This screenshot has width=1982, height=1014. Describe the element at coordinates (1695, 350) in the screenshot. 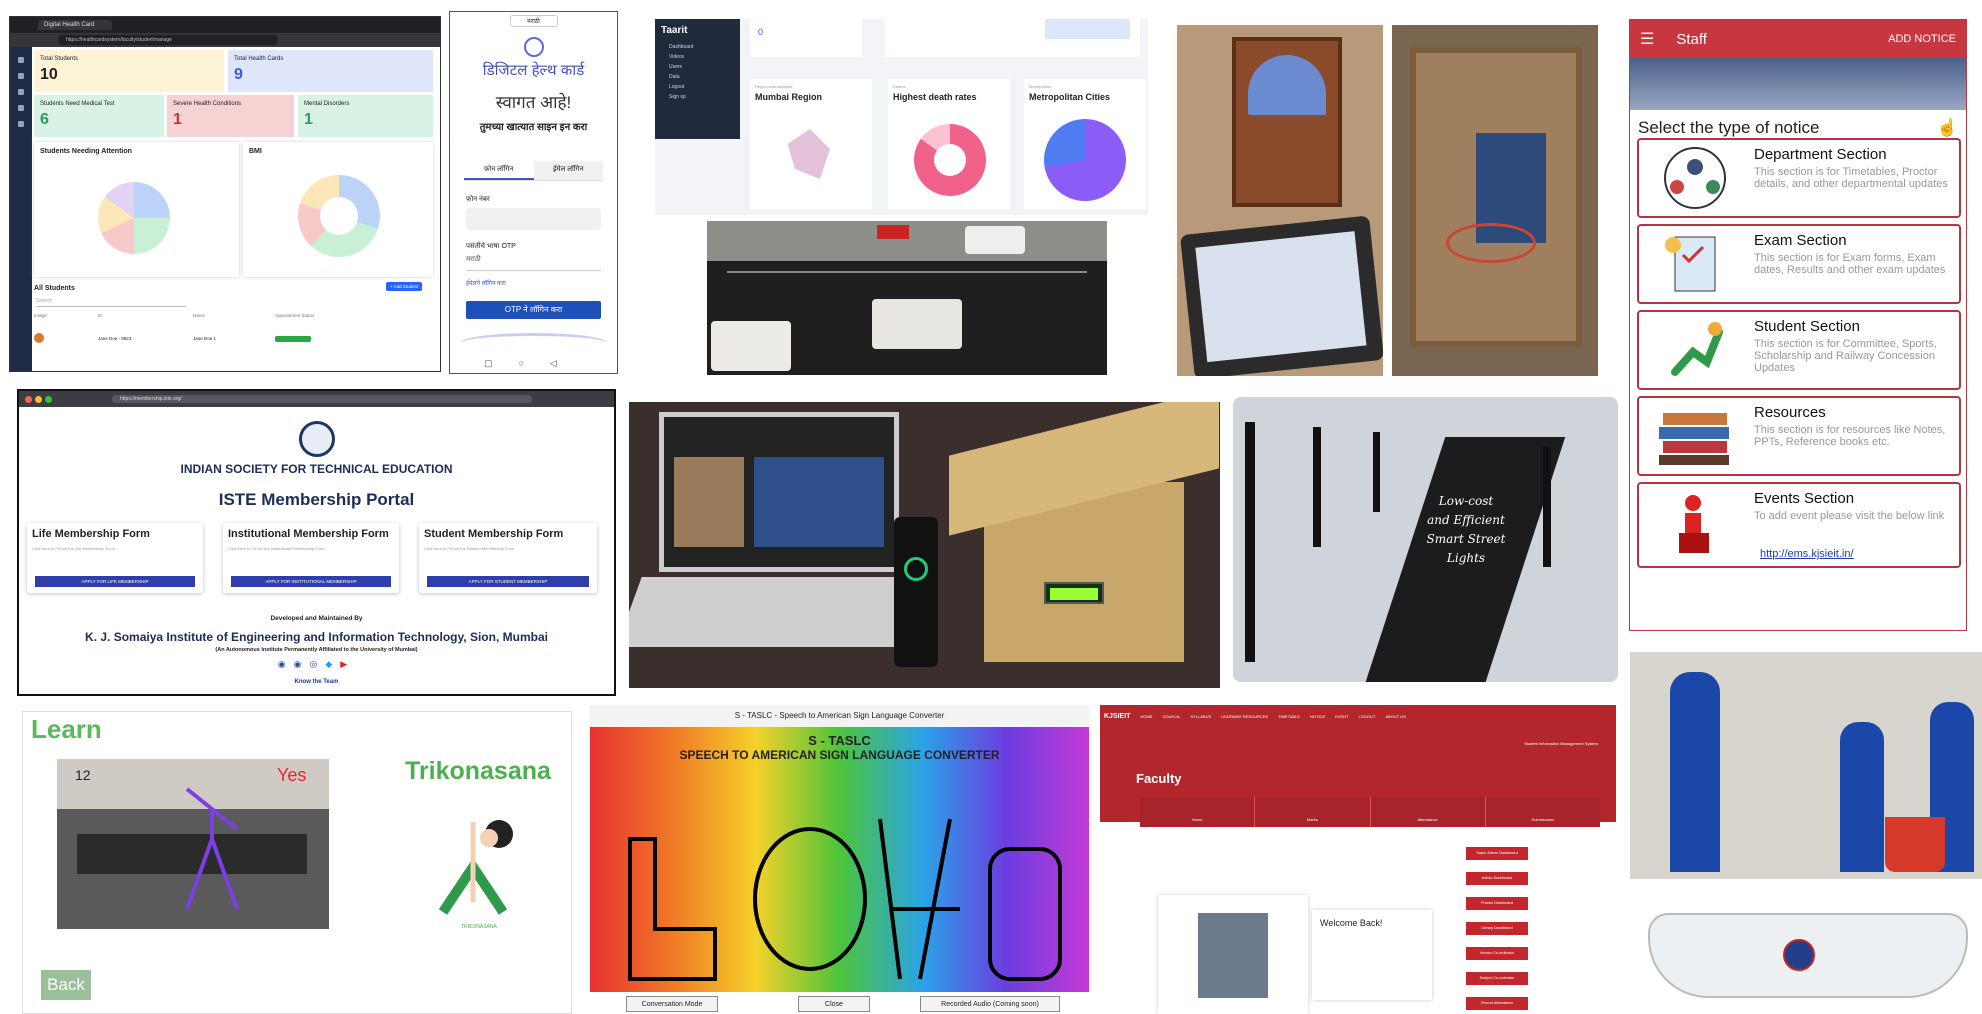

I see `student-runner-icon` at that location.